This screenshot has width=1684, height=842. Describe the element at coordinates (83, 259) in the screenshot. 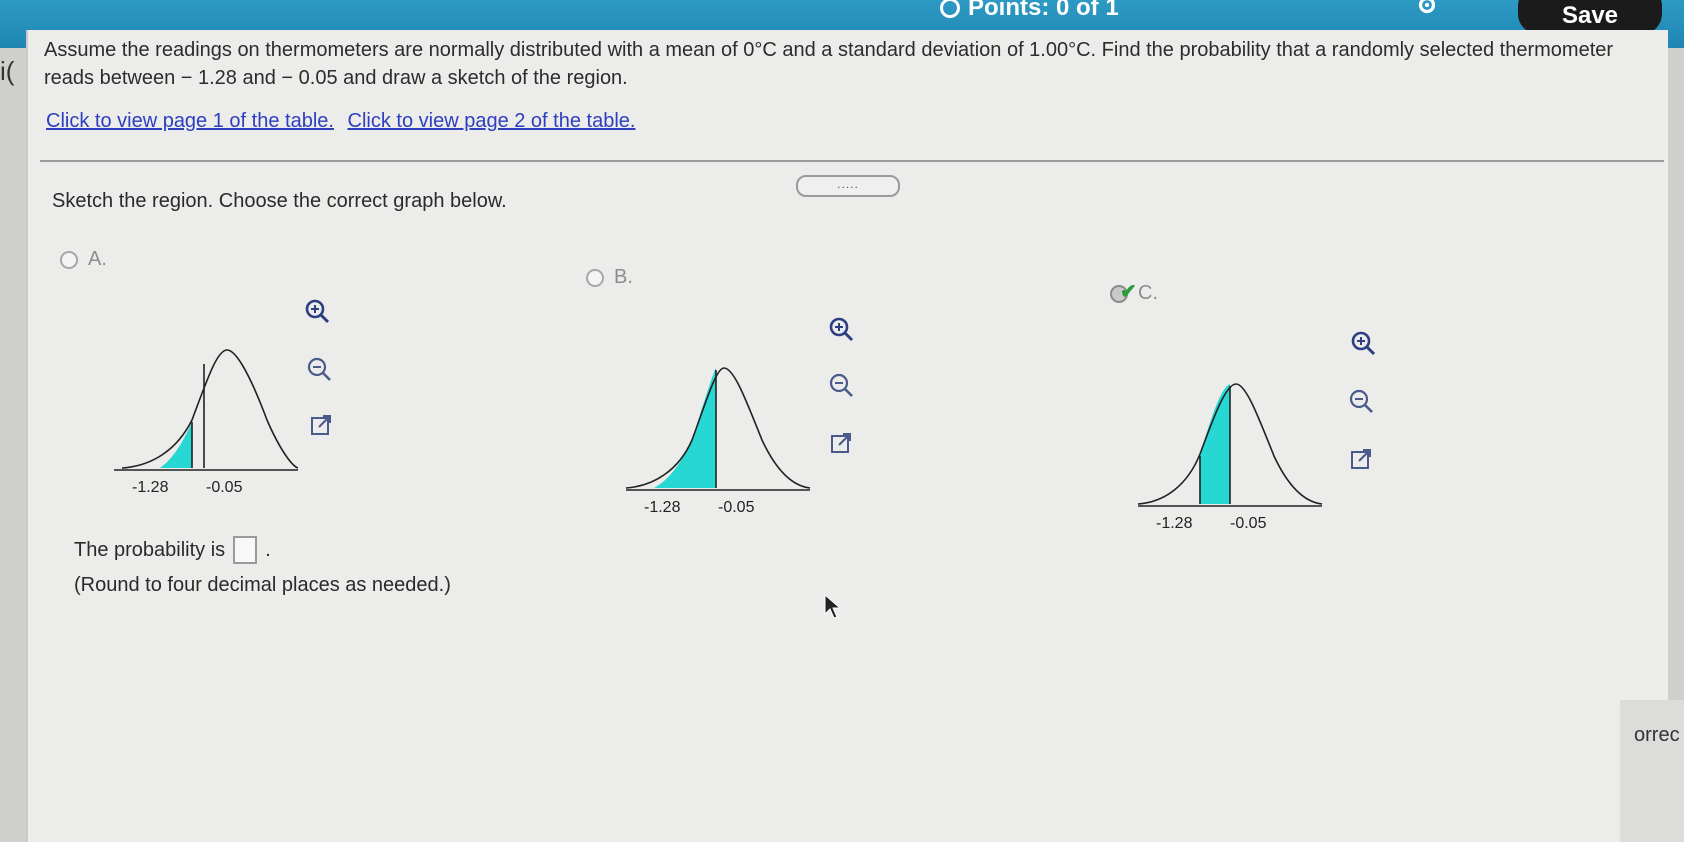

I see `option-a: A.` at that location.